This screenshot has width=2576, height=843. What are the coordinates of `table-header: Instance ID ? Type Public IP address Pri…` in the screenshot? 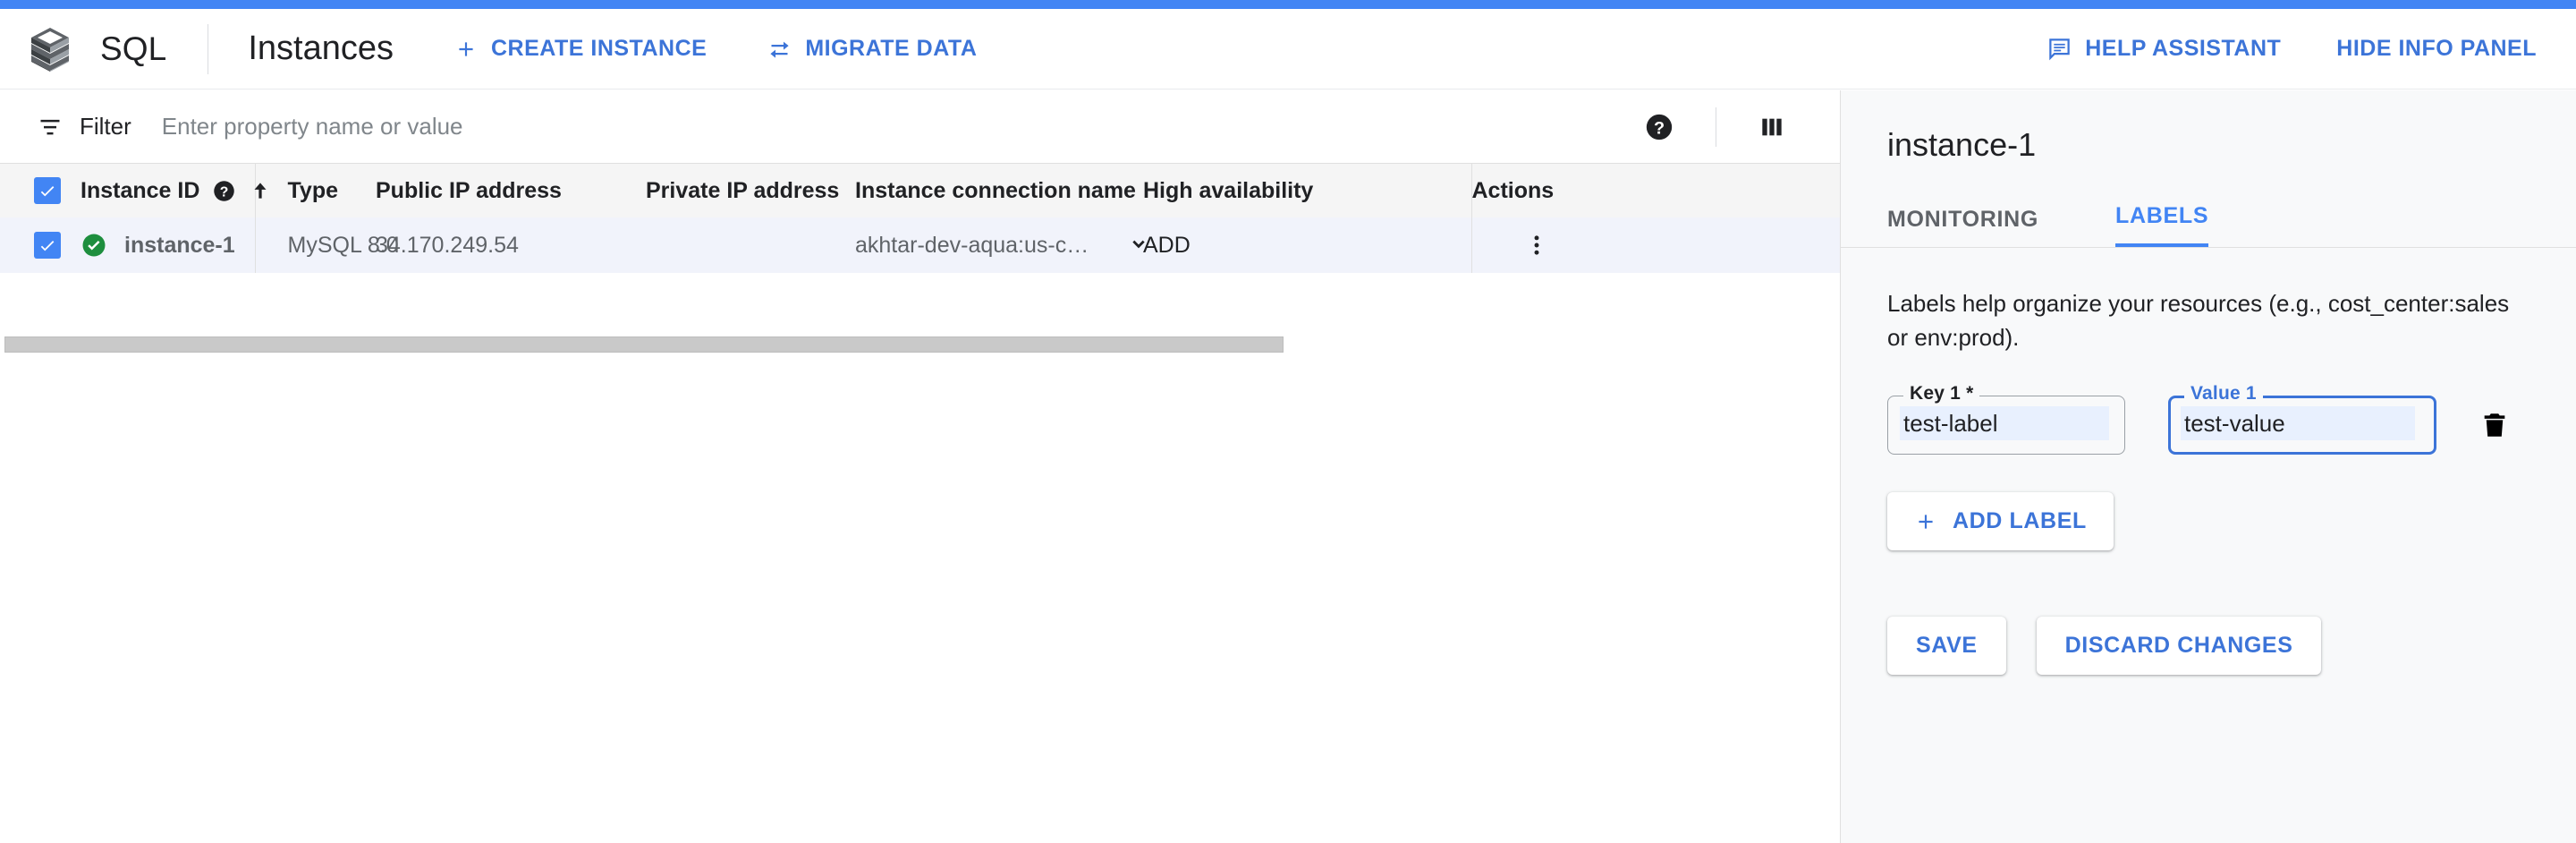 It's located at (920, 190).